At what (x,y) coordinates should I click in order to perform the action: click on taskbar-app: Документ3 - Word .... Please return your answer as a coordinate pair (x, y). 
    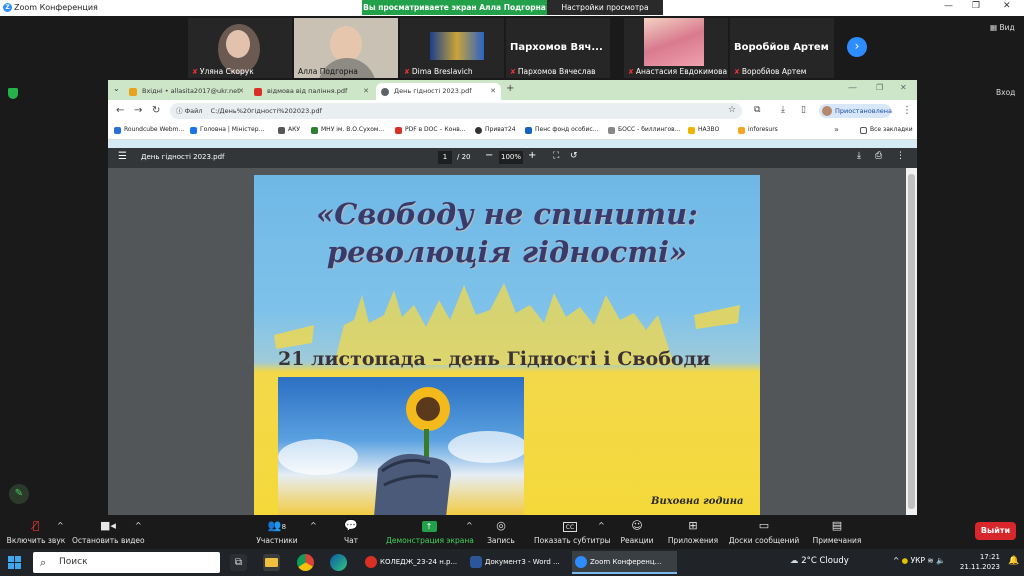
    Looking at the image, I should click on (518, 562).